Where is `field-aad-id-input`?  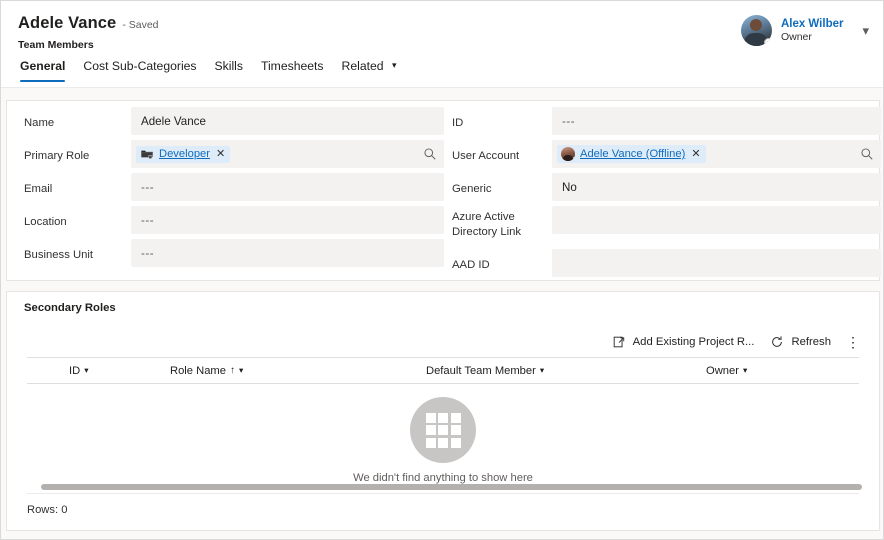 field-aad-id-input is located at coordinates (716, 263).